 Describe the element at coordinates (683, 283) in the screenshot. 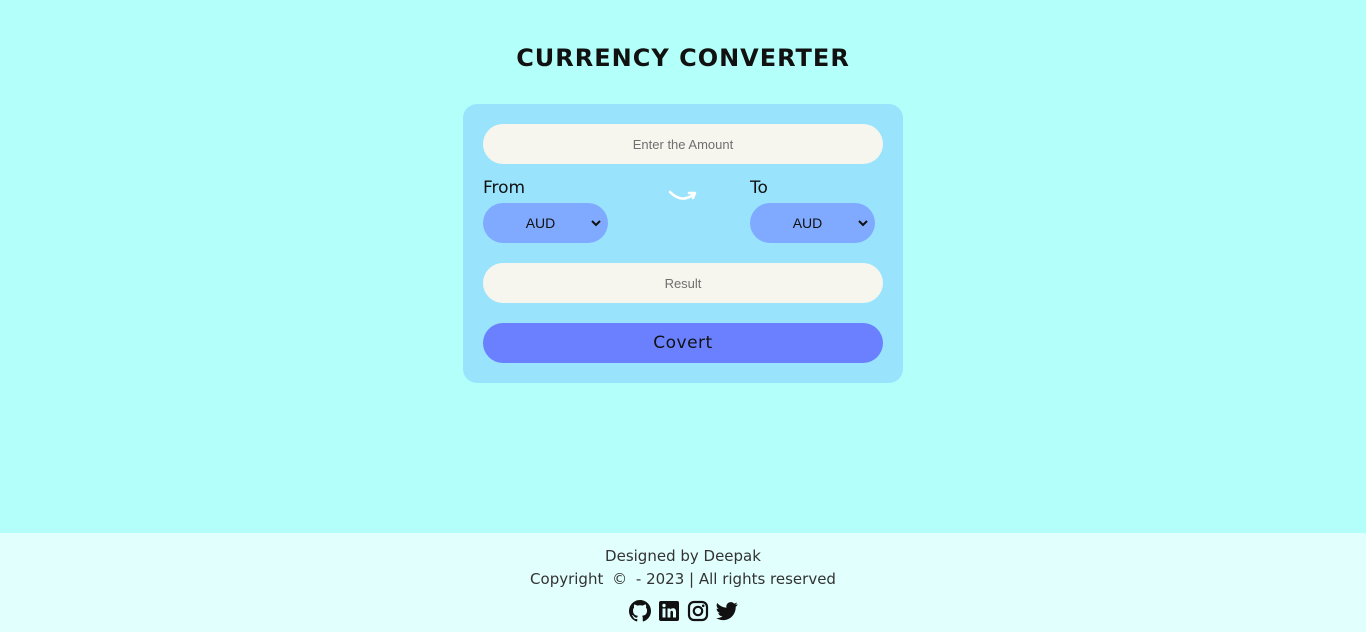

I see `result-field` at that location.